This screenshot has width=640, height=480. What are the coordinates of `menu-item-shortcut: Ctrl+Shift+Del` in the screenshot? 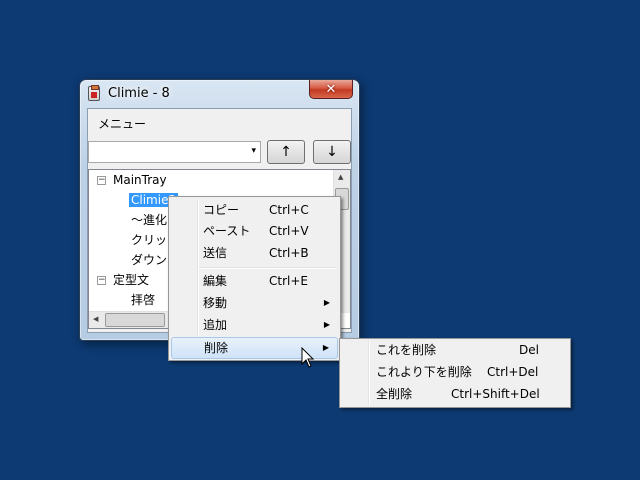 It's located at (495, 394).